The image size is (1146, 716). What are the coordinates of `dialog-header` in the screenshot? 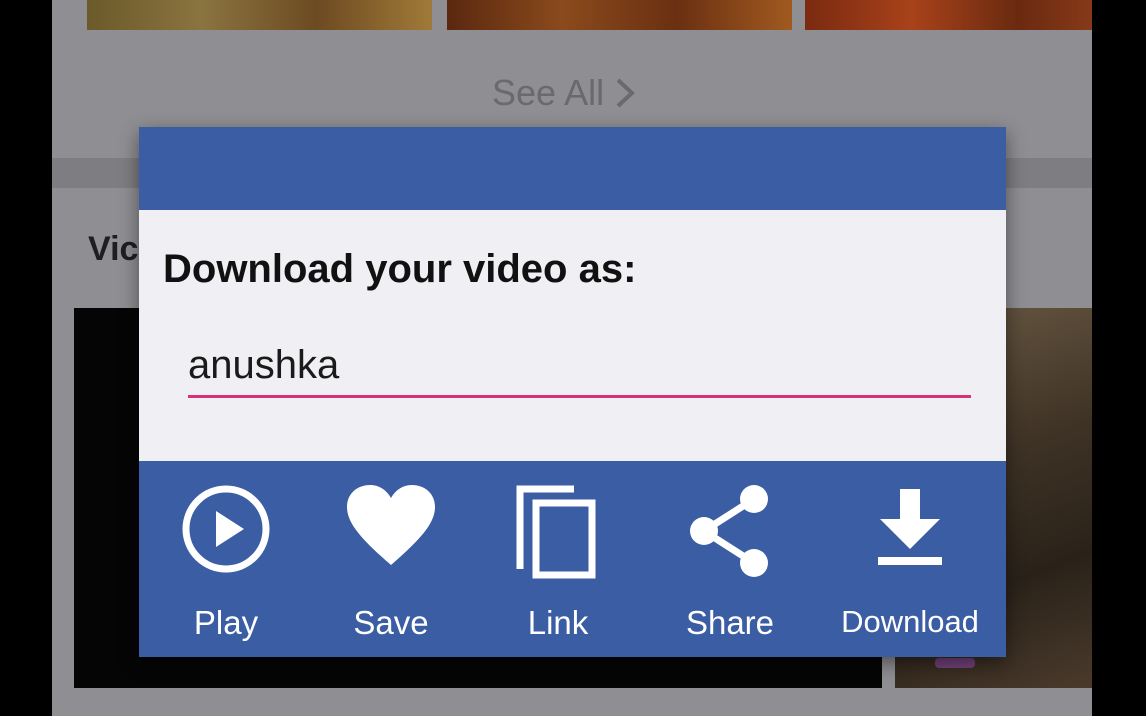 It's located at (572, 168).